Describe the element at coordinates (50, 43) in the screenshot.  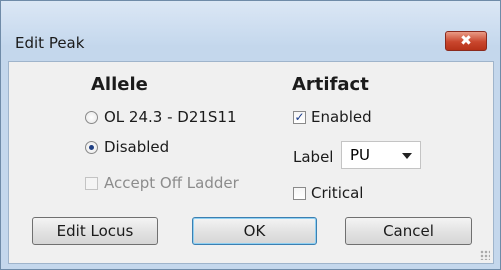
I see `dialog-title: Edit Peak` at that location.